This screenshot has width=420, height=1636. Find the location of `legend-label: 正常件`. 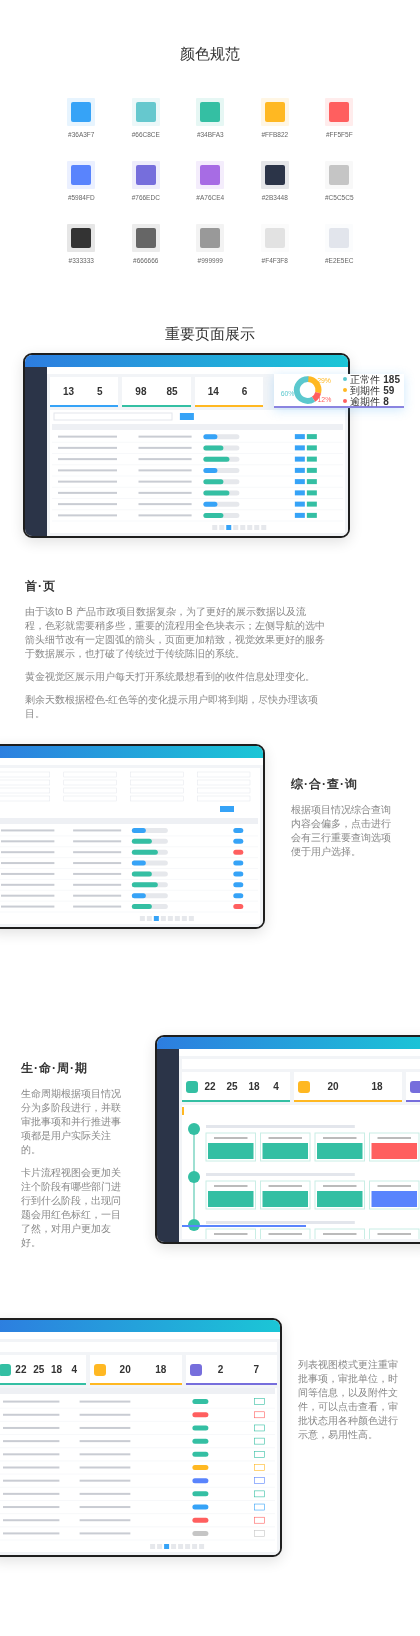

legend-label: 正常件 is located at coordinates (365, 379).